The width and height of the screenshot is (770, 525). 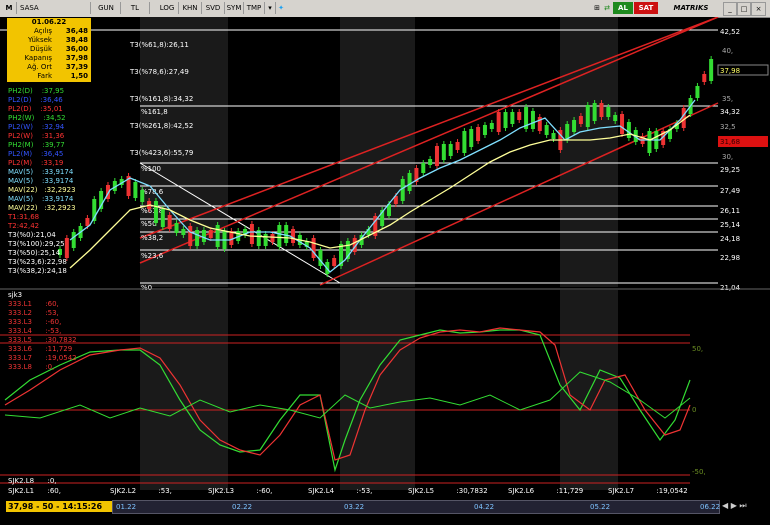 I want to click on matriks-logo: MATRIKS, so click(x=691, y=8).